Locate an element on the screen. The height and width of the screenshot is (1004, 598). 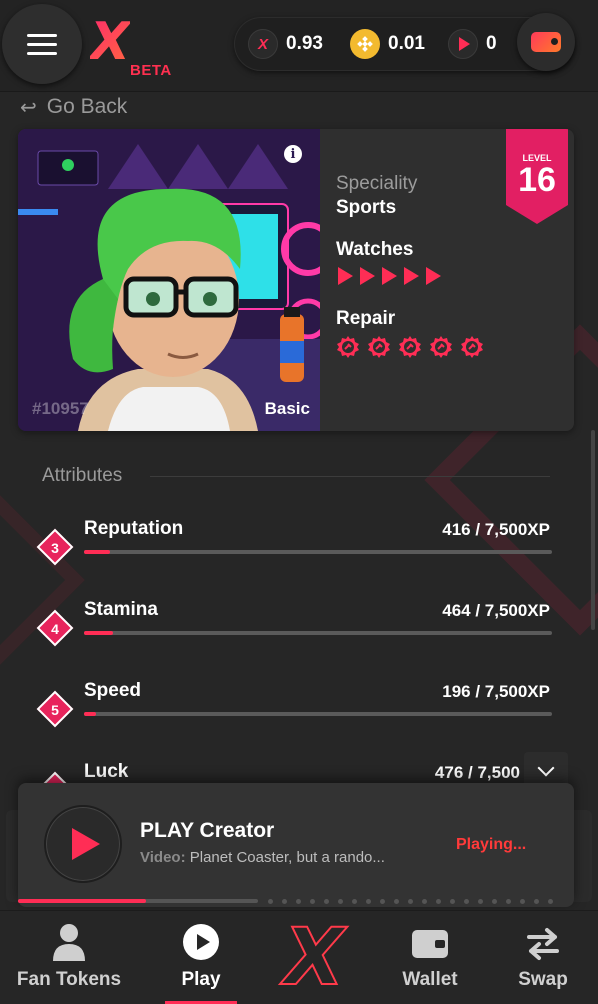
app-logo: X BETA is located at coordinates (131, 47).